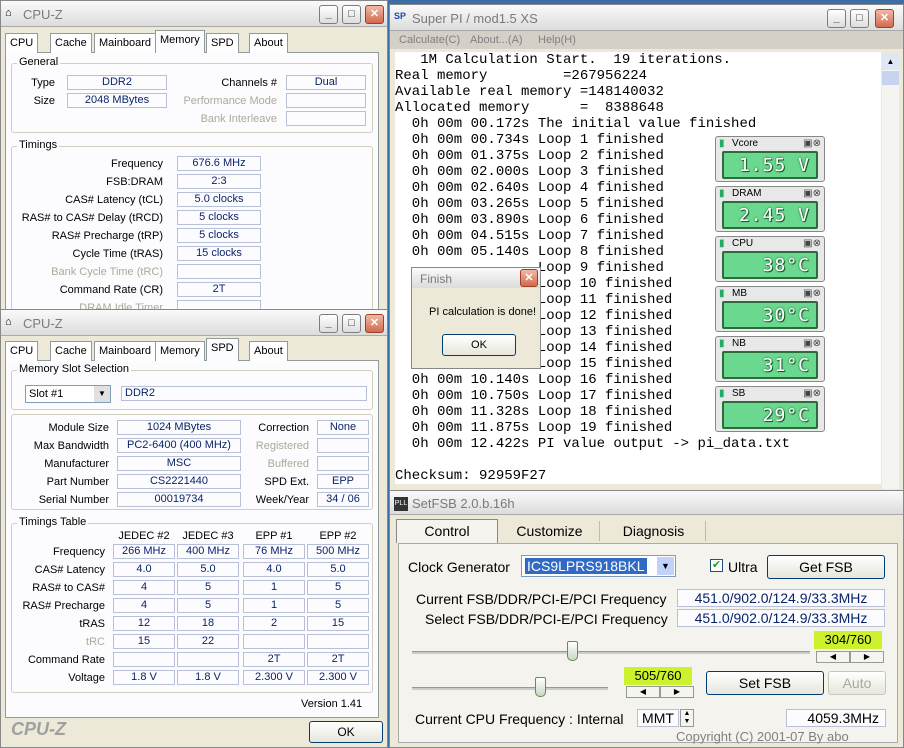 Image resolution: width=904 pixels, height=748 pixels. What do you see at coordinates (219, 253) in the screenshot?
I see `timing-value: 15 clocks` at bounding box center [219, 253].